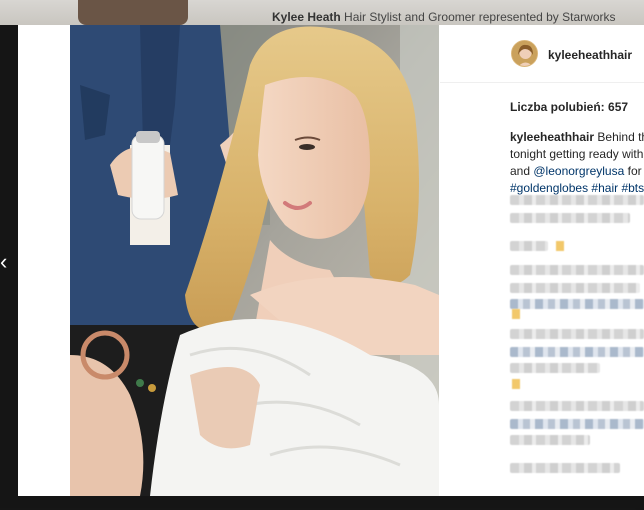  What do you see at coordinates (620, 137) in the screenshot?
I see `caption-text-1: Behind the` at bounding box center [620, 137].